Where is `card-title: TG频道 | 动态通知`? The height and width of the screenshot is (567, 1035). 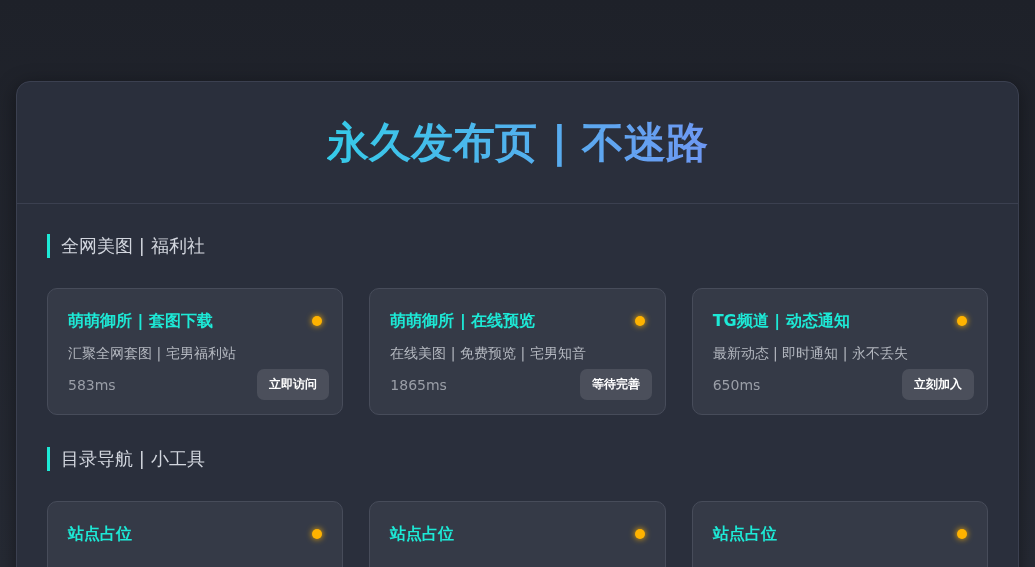
card-title: TG频道 | 动态通知 is located at coordinates (781, 321).